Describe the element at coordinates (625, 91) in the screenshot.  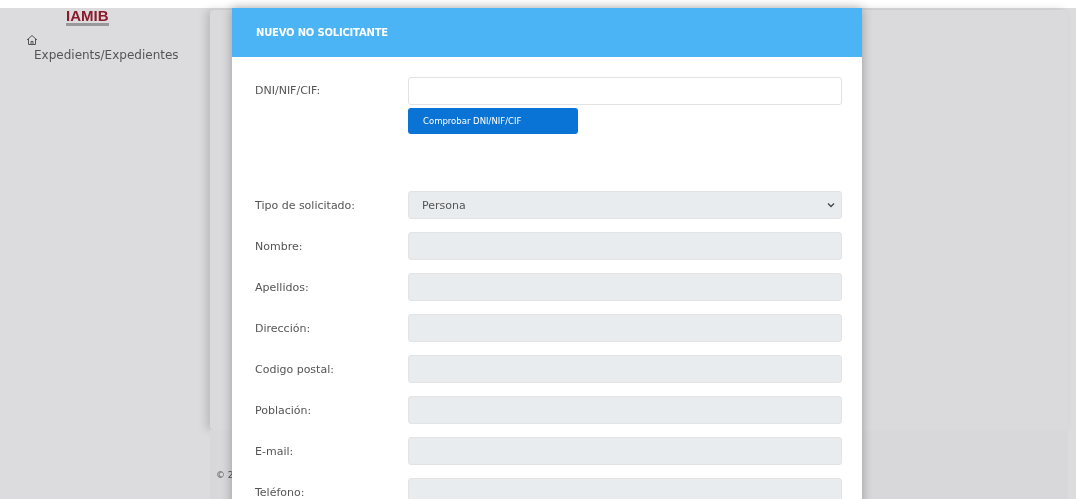
I see `dni-field` at that location.